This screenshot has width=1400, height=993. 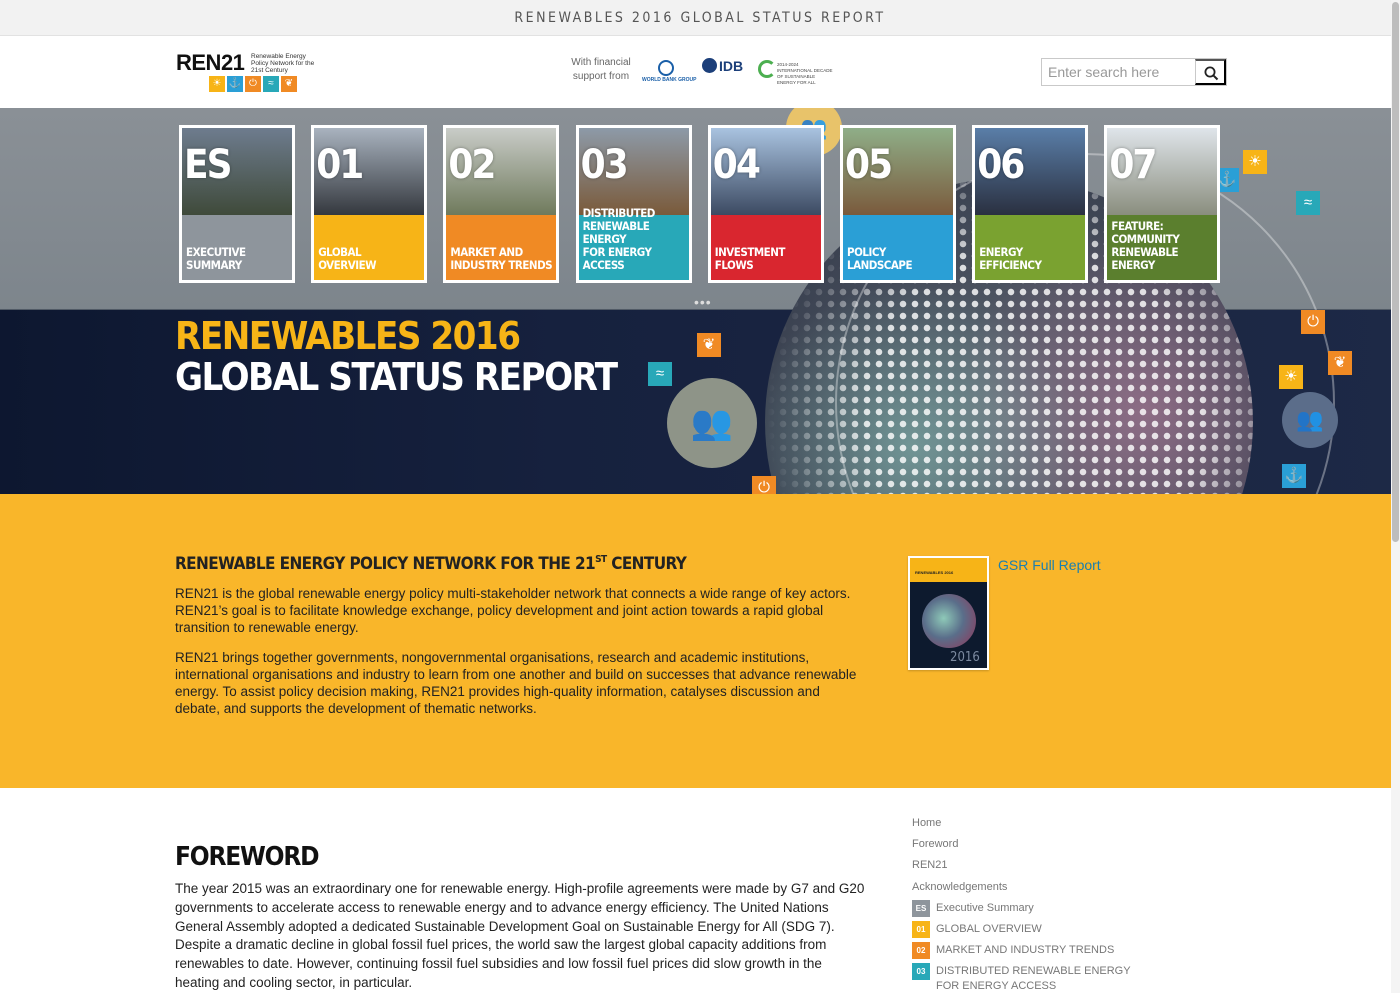 What do you see at coordinates (208, 165) in the screenshot?
I see `tile-number: ES` at bounding box center [208, 165].